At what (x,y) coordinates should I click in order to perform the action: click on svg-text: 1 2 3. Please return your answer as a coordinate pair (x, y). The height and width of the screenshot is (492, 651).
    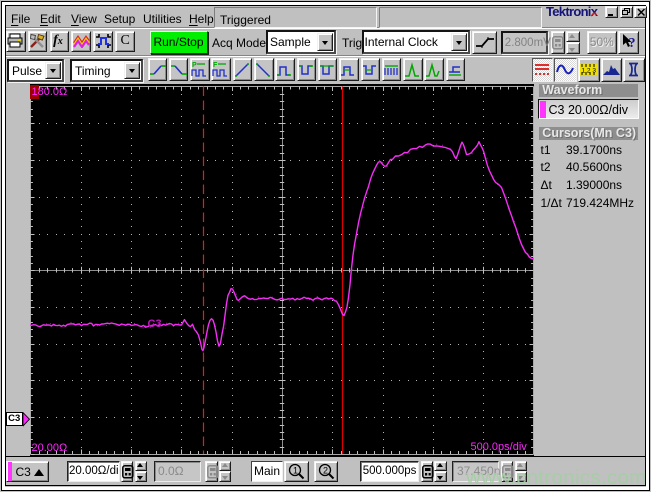
    Looking at the image, I should click on (588, 71).